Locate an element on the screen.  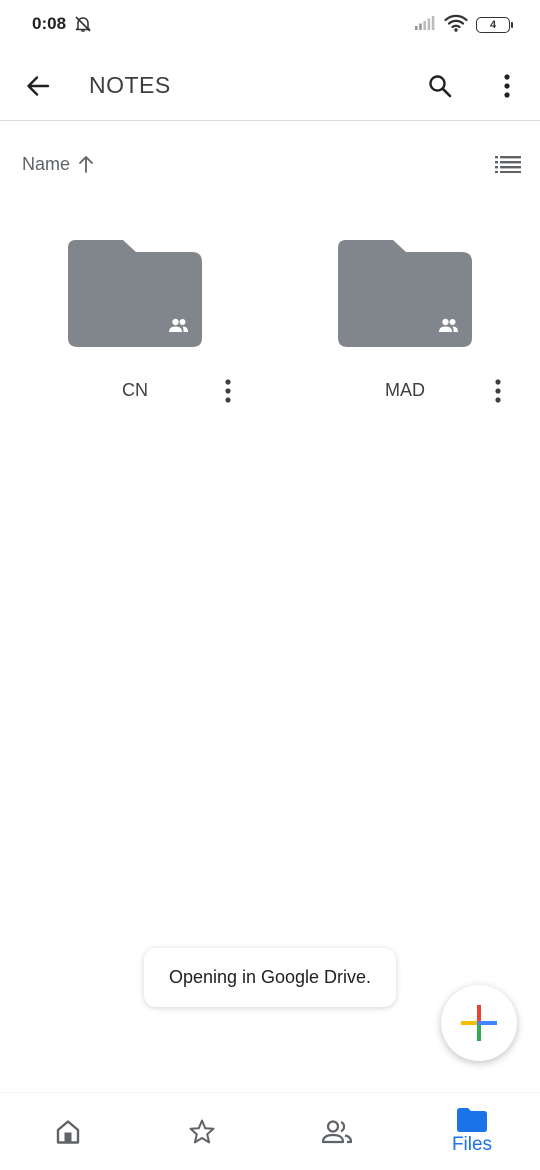
wifi-icon is located at coordinates (456, 25).